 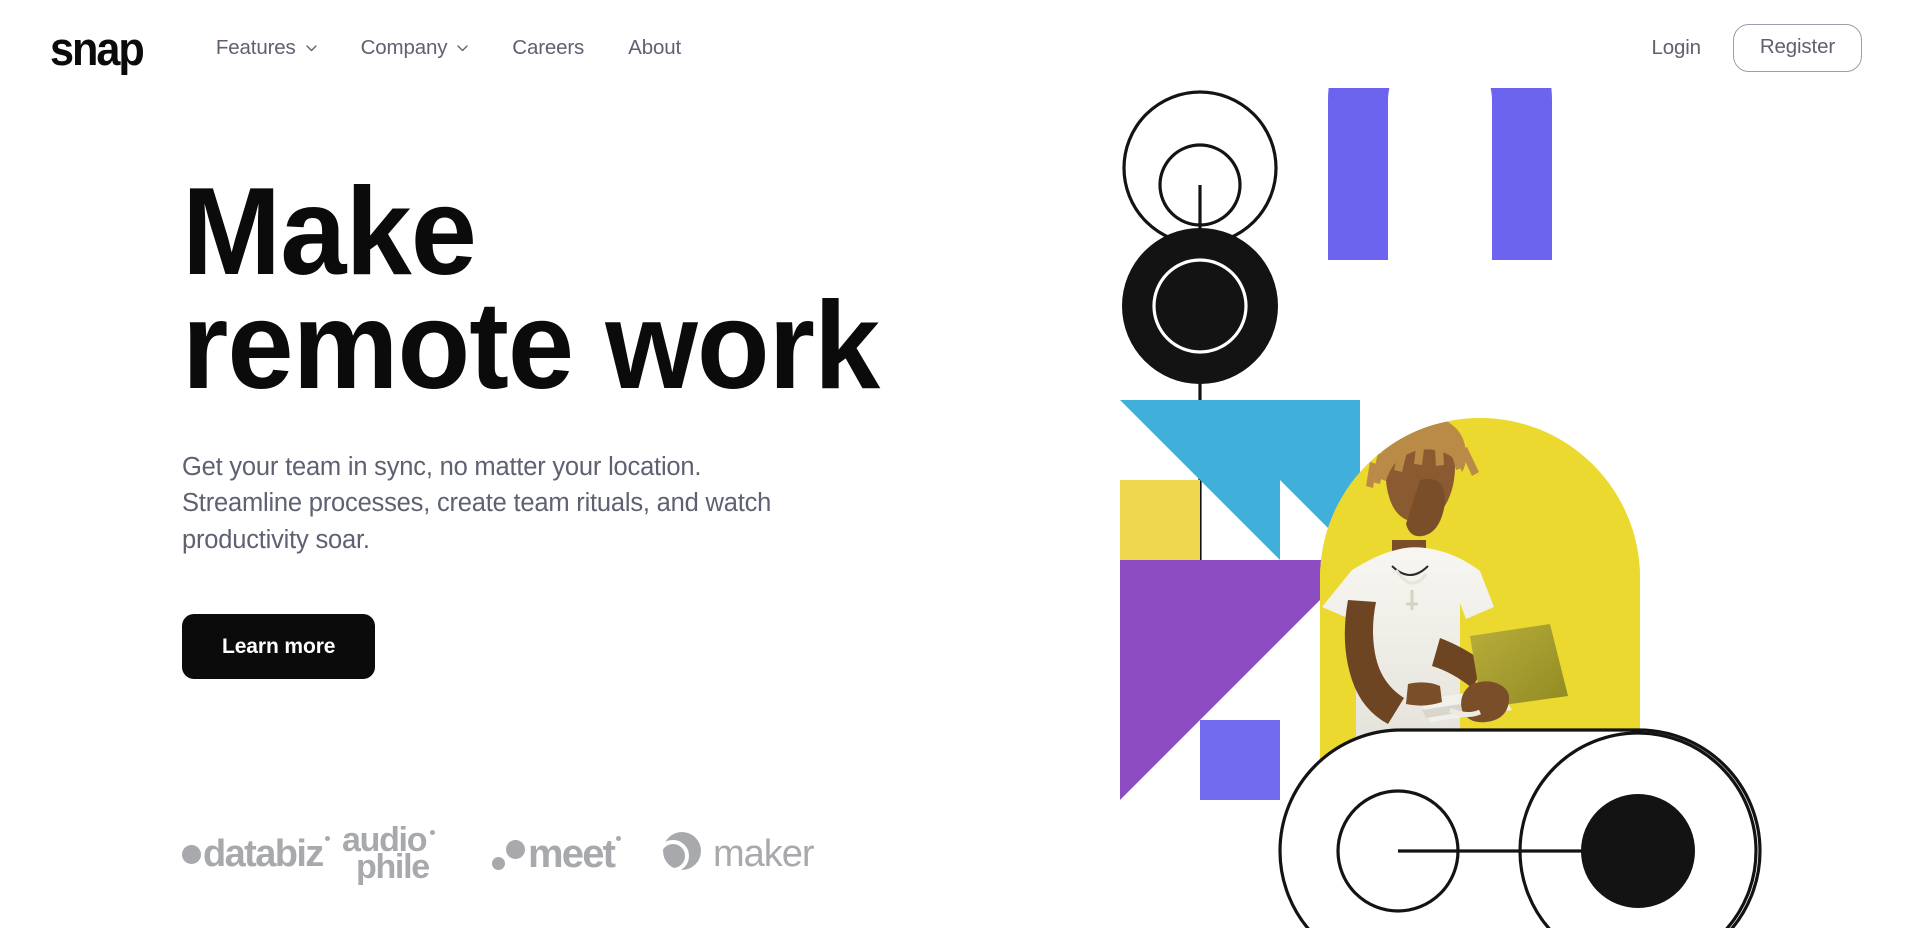 I want to click on nav-item-label: Careers, so click(x=548, y=47).